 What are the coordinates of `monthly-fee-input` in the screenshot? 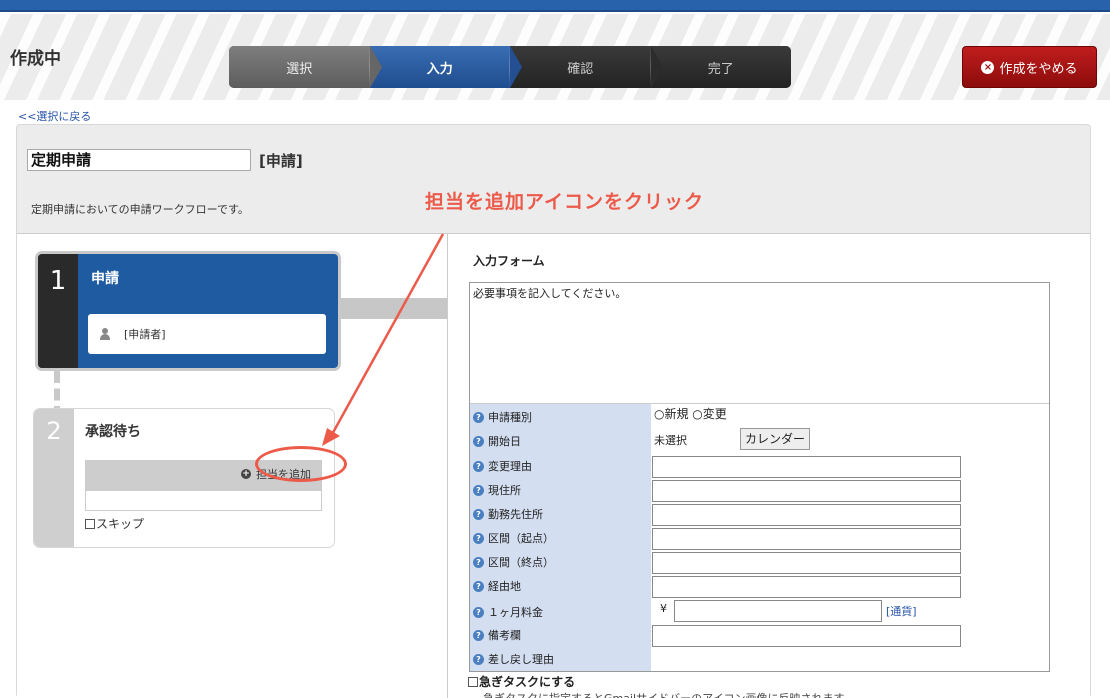 It's located at (778, 611).